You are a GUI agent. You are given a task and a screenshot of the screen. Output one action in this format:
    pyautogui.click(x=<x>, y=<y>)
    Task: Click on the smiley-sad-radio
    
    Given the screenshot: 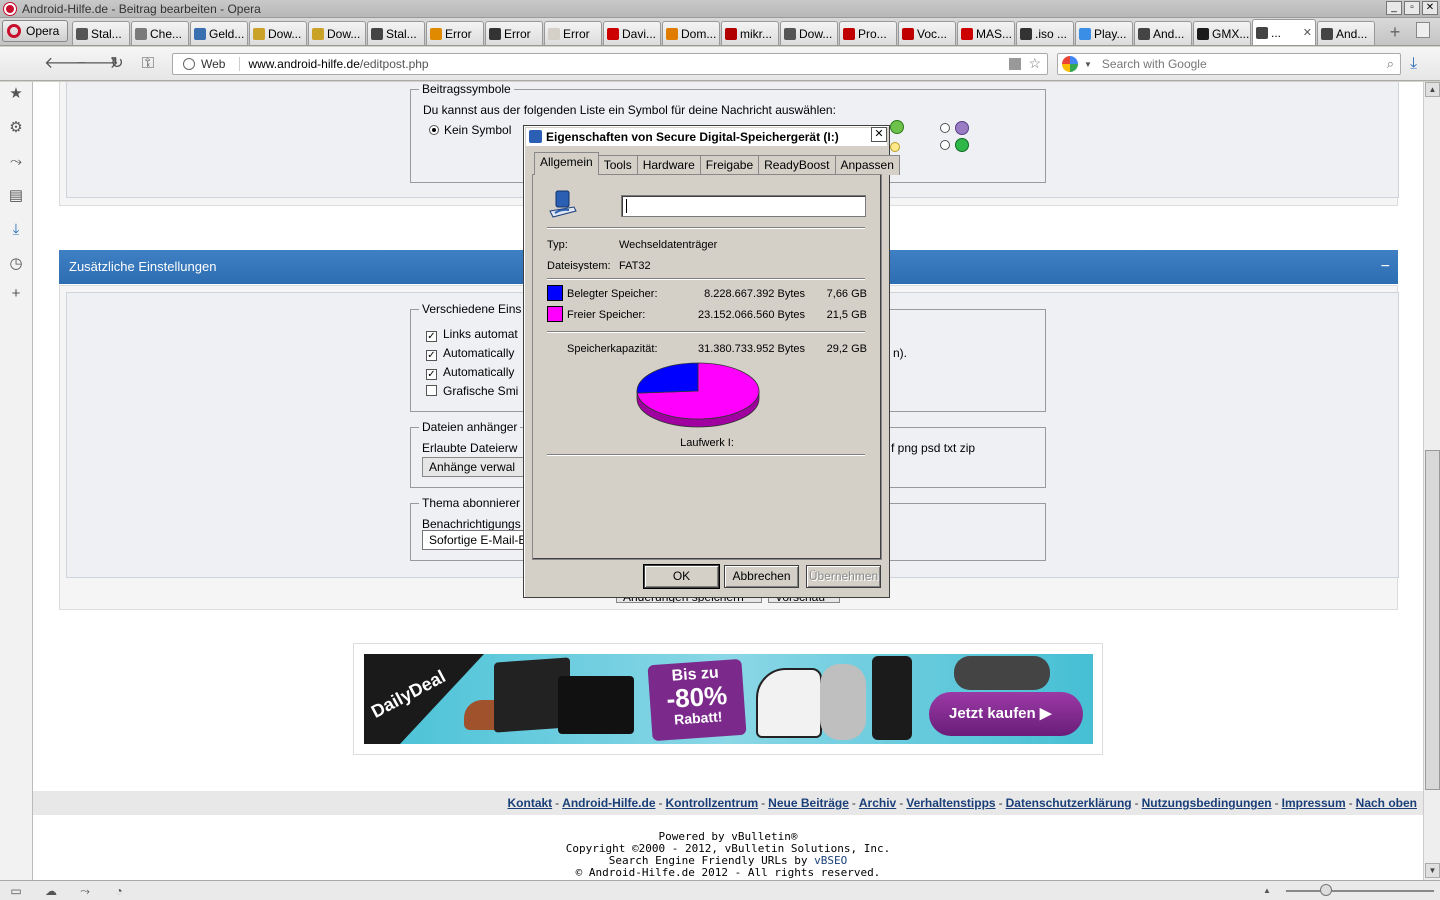 What is the action you would take?
    pyautogui.click(x=945, y=128)
    